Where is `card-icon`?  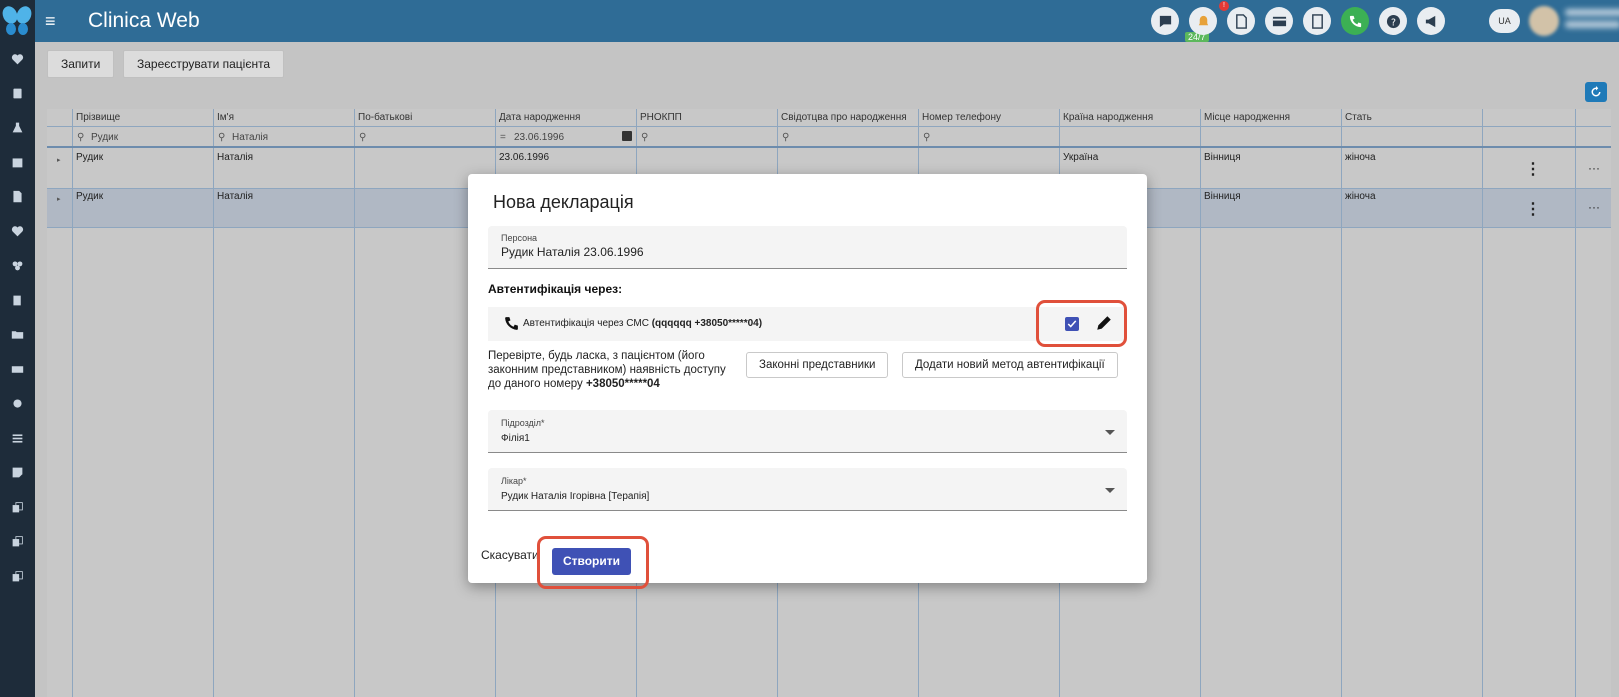 card-icon is located at coordinates (1279, 21).